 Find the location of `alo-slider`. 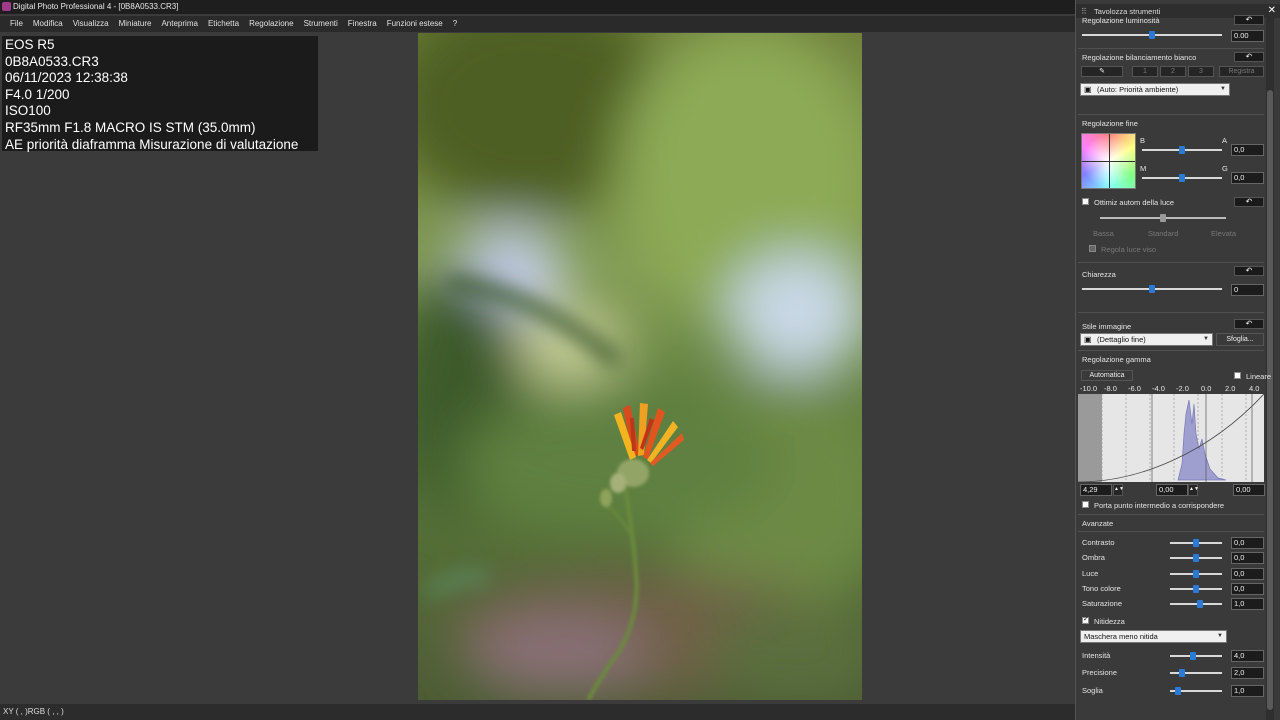

alo-slider is located at coordinates (1163, 218).